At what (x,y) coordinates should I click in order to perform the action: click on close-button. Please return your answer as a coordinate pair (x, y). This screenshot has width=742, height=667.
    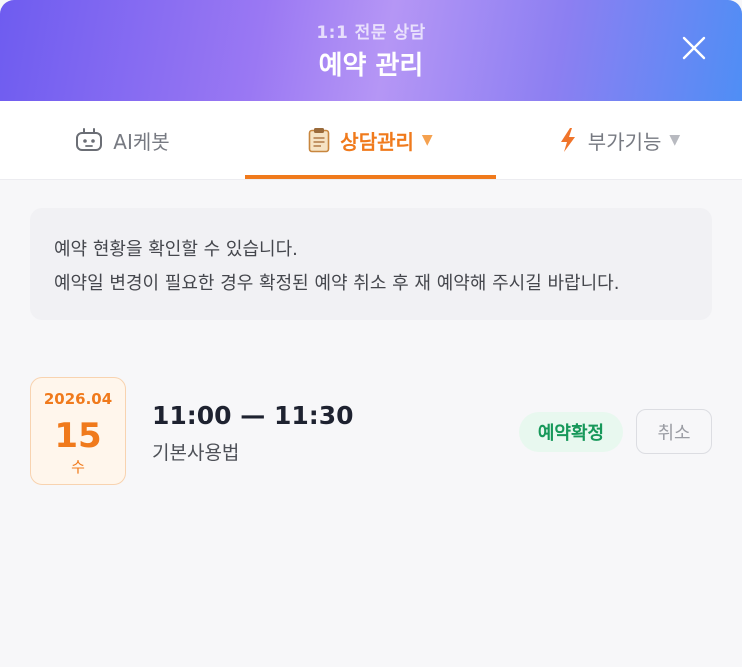
    Looking at the image, I should click on (694, 48).